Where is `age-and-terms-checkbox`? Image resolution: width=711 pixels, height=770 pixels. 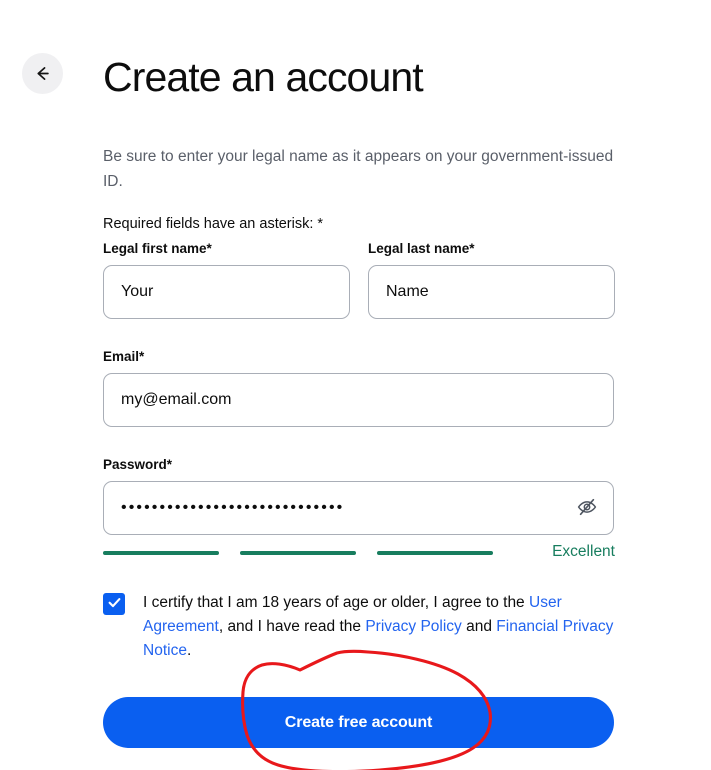
age-and-terms-checkbox is located at coordinates (114, 604).